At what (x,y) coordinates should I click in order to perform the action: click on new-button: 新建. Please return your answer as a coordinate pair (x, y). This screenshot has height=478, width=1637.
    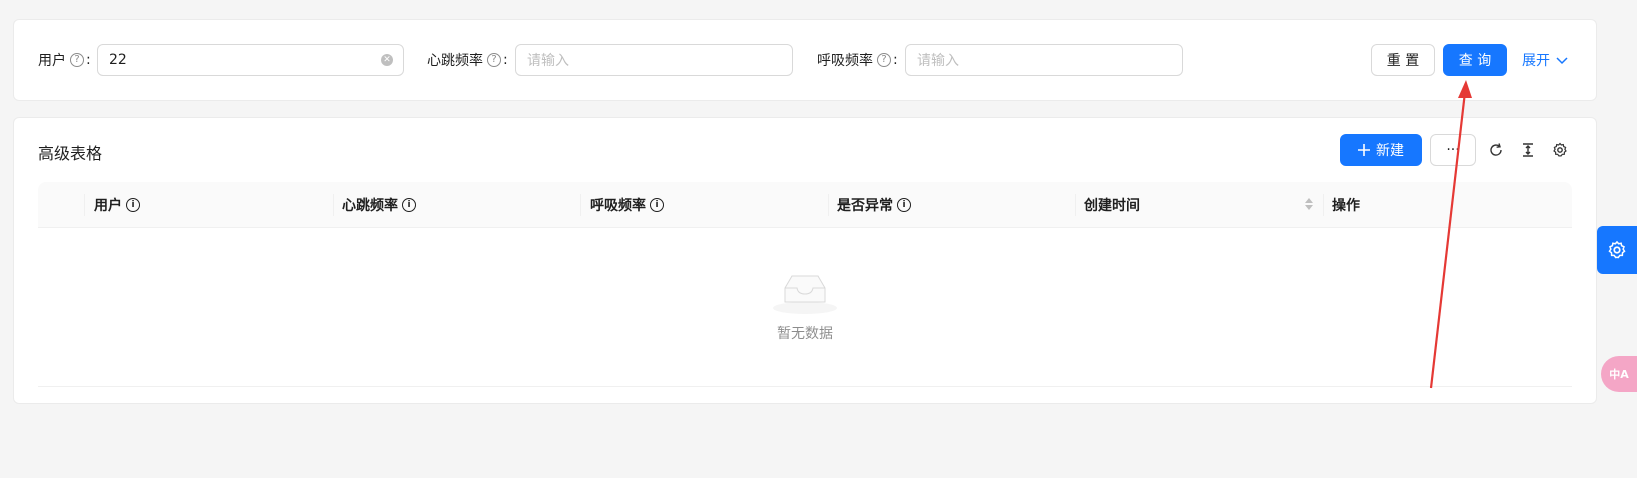
    Looking at the image, I should click on (1381, 150).